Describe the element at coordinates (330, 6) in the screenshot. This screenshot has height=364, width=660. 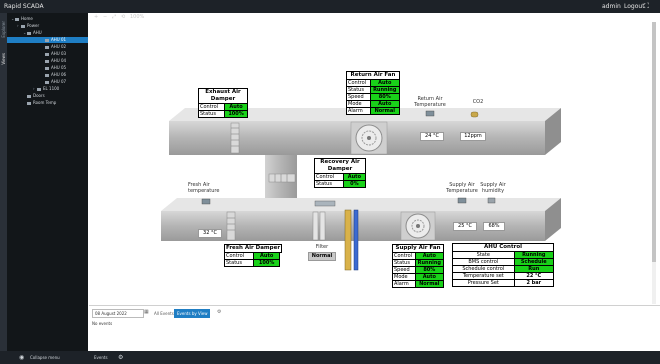
I see `top-bar: Rapid SCADA admin Logout ⛶` at that location.